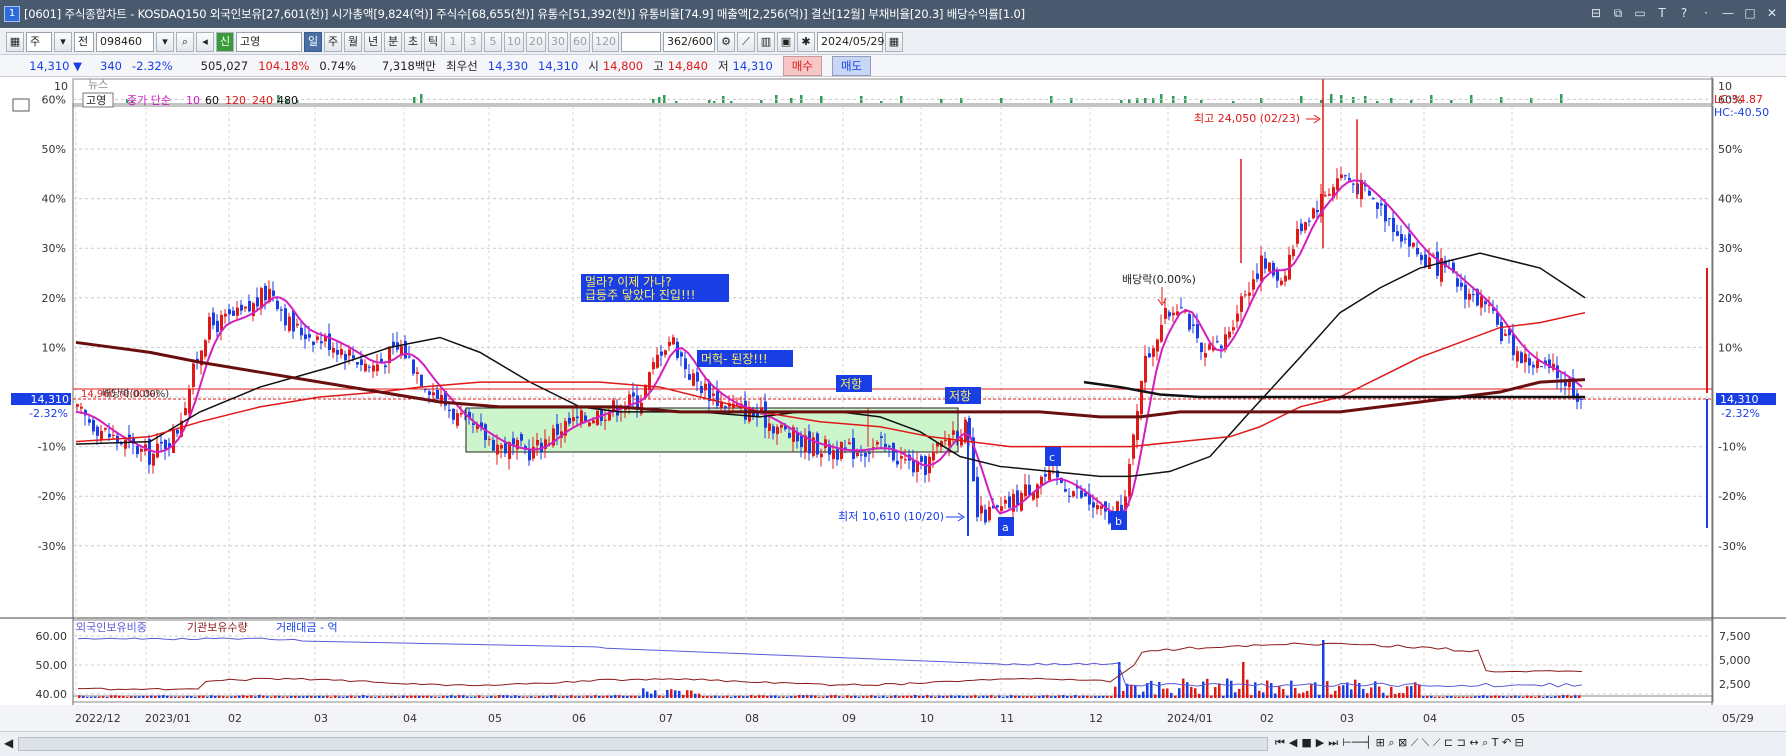  Describe the element at coordinates (1596, 13) in the screenshot. I see `link-icon: ⊟` at that location.